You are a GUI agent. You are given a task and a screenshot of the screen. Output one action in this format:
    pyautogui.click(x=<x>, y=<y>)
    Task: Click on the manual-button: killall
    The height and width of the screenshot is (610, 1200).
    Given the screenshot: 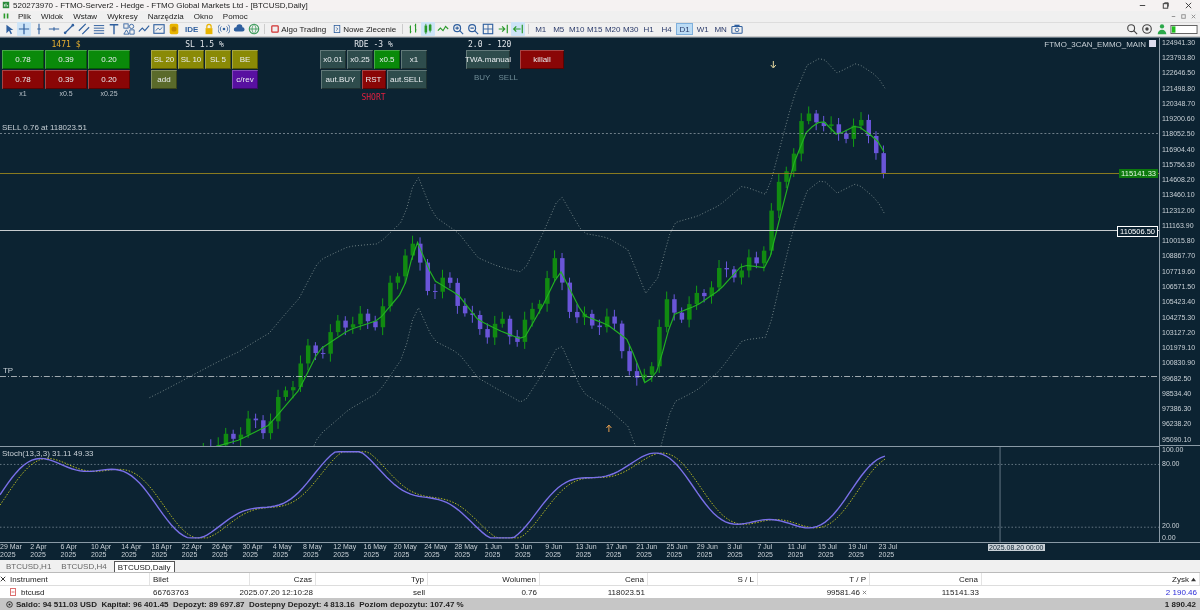 What is the action you would take?
    pyautogui.click(x=542, y=59)
    